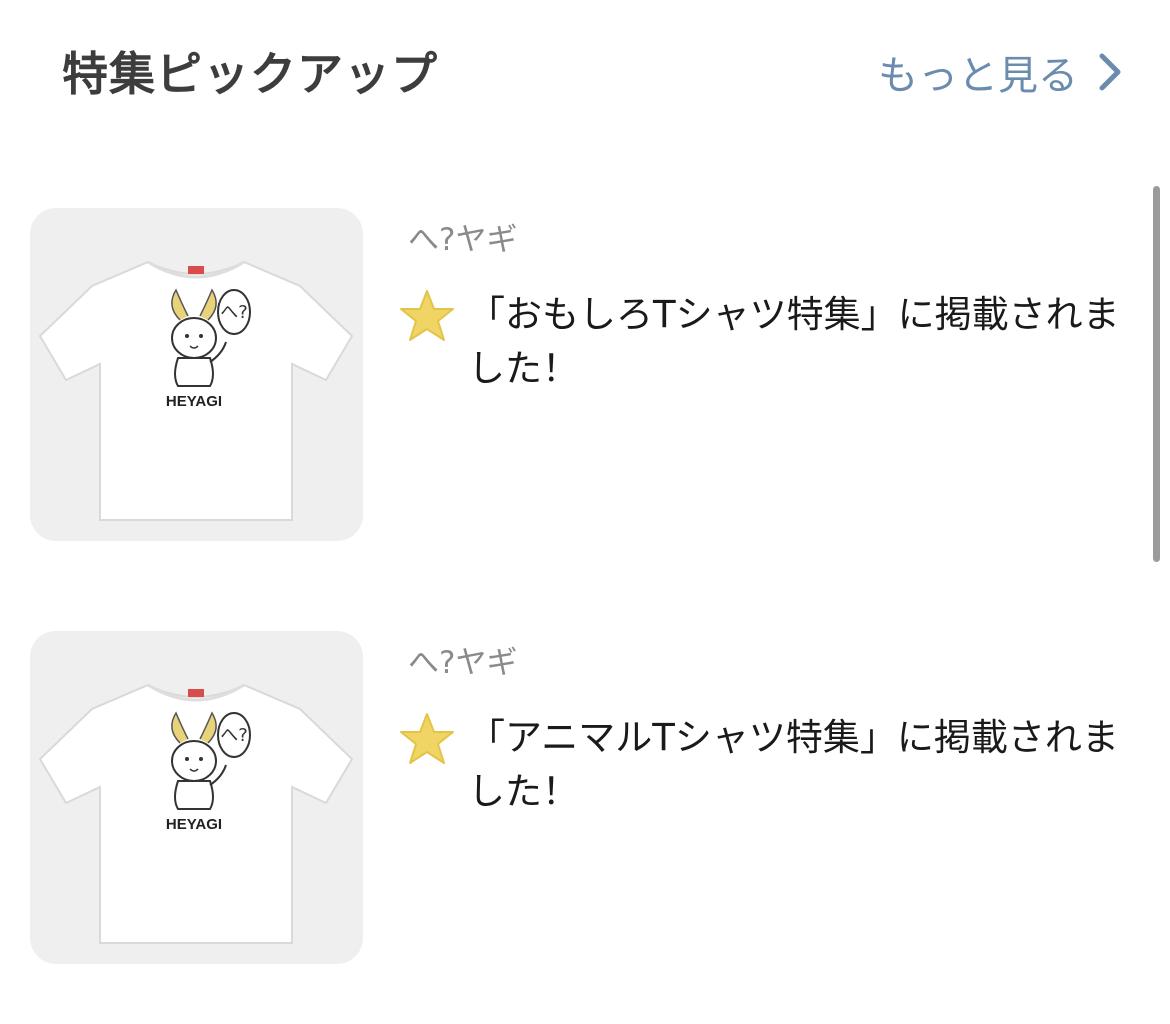 The width and height of the screenshot is (1170, 1024). What do you see at coordinates (793, 764) in the screenshot?
I see `feature-description: 「アニマルTシャツ特集」に掲載されました！` at bounding box center [793, 764].